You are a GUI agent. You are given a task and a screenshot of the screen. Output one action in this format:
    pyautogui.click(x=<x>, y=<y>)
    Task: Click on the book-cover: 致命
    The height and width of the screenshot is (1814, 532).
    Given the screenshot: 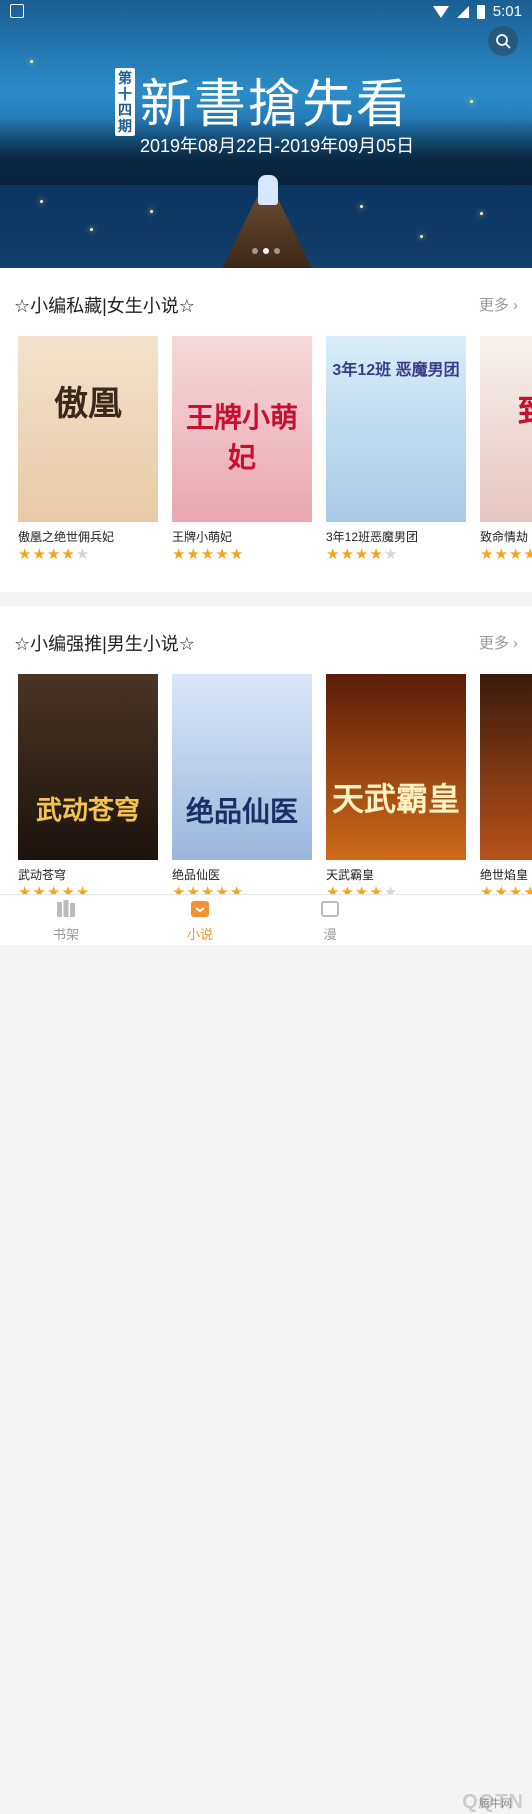 What is the action you would take?
    pyautogui.click(x=506, y=429)
    